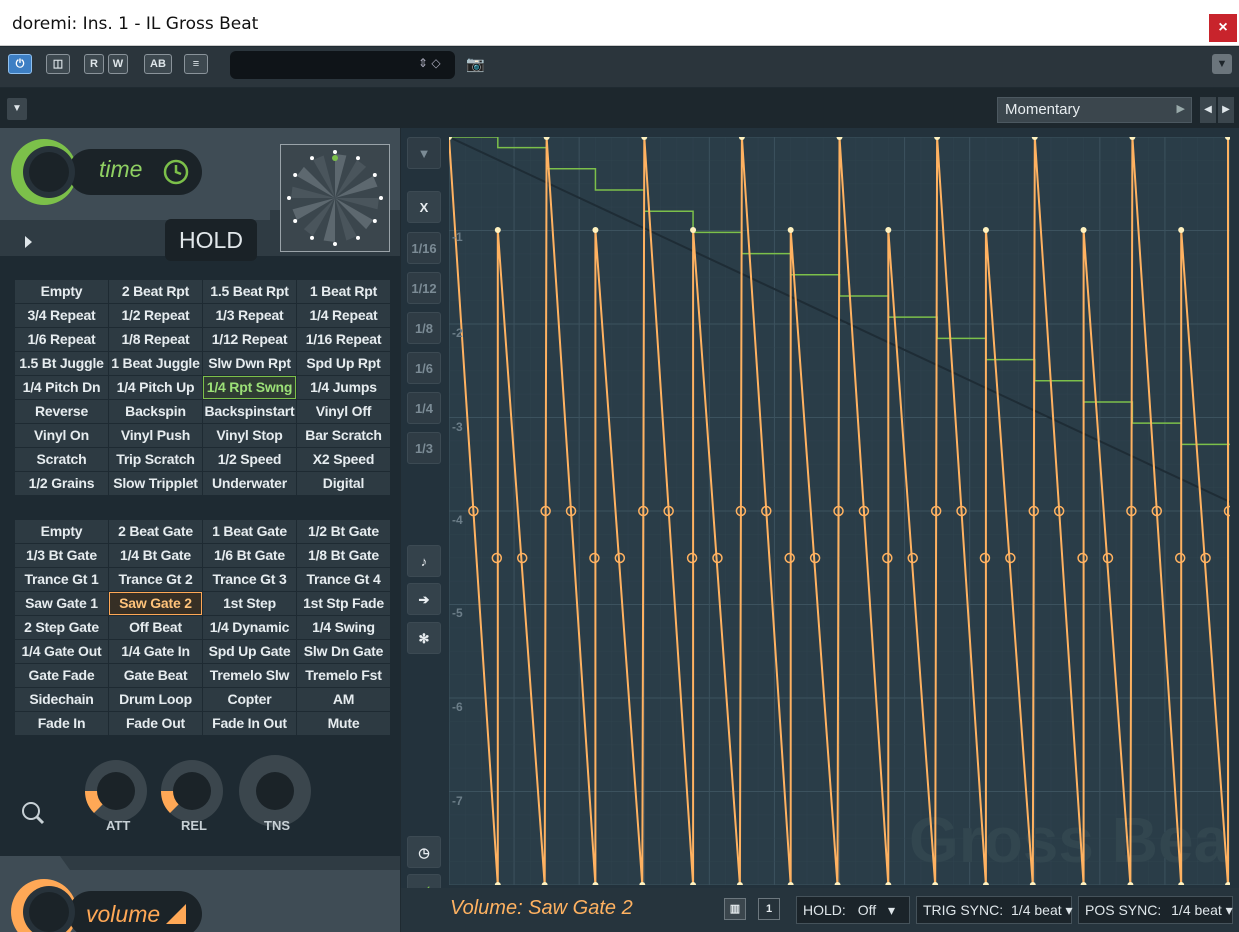  What do you see at coordinates (424, 448) in the screenshot?
I see `side-button-1-3: 1/3` at bounding box center [424, 448].